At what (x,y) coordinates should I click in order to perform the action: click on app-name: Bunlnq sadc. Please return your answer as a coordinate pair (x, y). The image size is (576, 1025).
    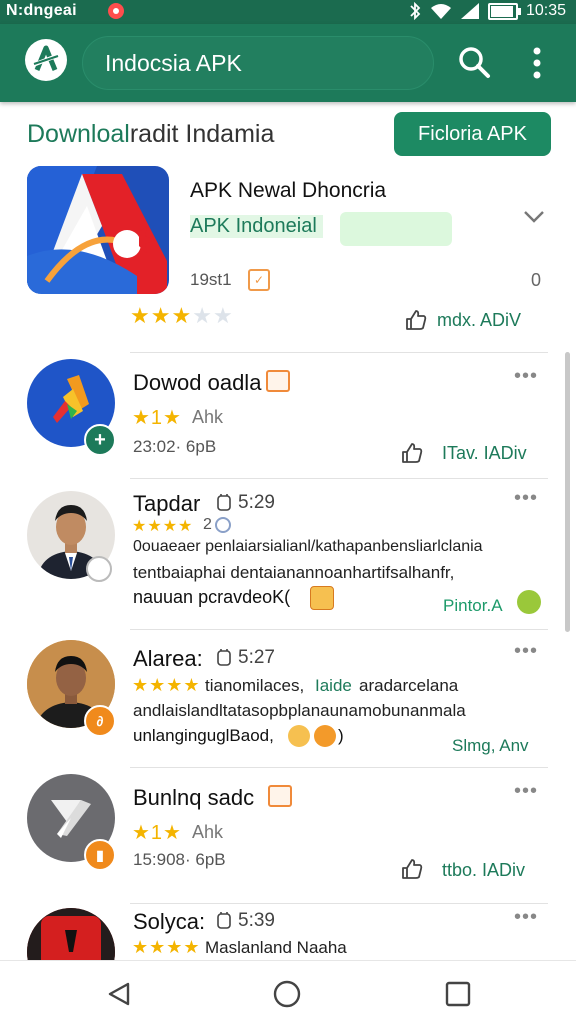
    Looking at the image, I should click on (194, 797).